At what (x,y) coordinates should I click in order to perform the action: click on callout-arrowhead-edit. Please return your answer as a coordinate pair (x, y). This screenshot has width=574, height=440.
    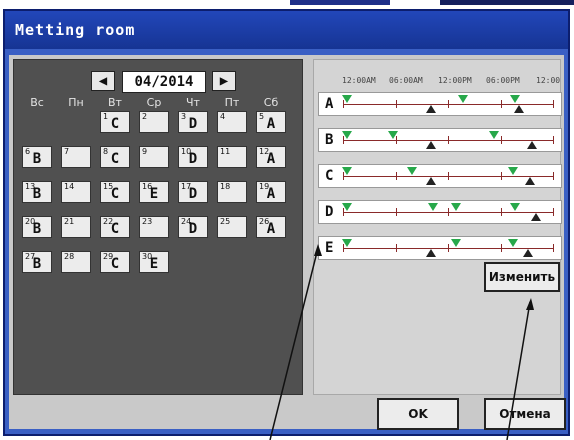
    Looking at the image, I should click on (530, 304).